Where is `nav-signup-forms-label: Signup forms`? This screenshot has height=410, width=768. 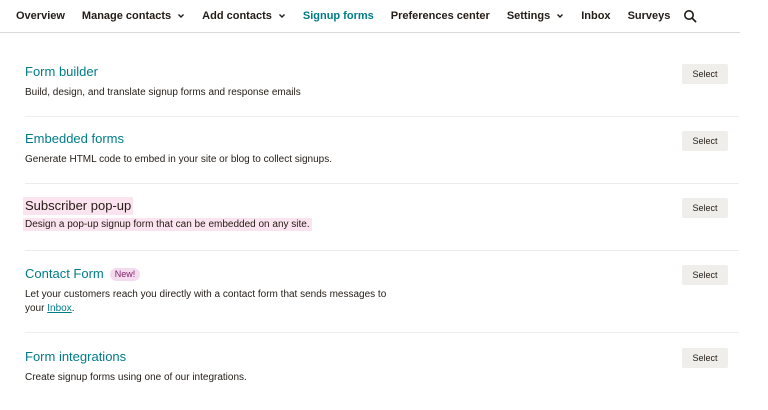
nav-signup-forms-label: Signup forms is located at coordinates (338, 16).